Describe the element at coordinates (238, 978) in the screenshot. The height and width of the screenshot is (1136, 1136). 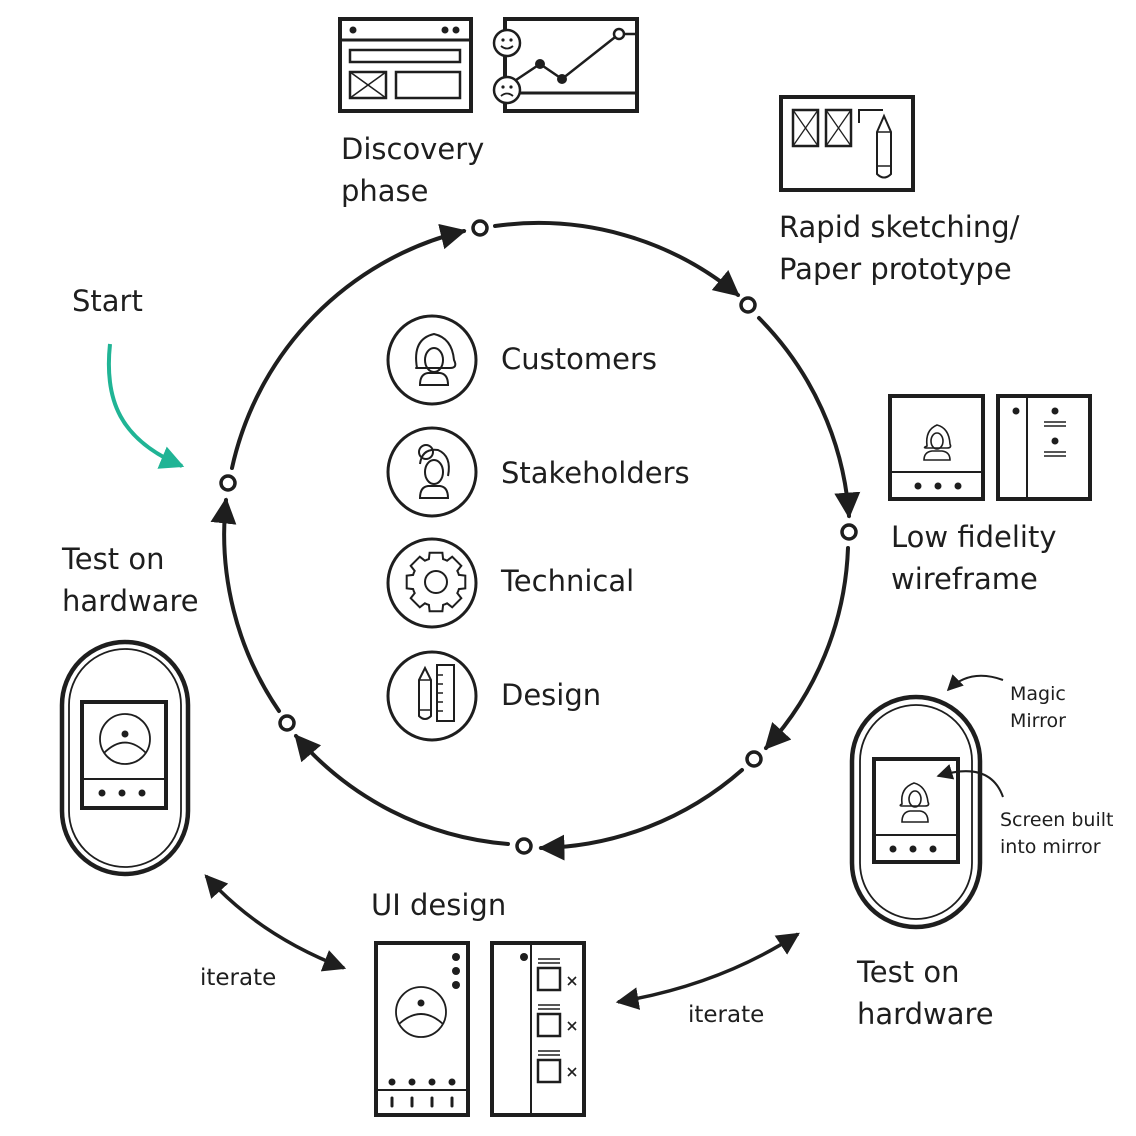
I see `iterate-label-left: iterate` at that location.